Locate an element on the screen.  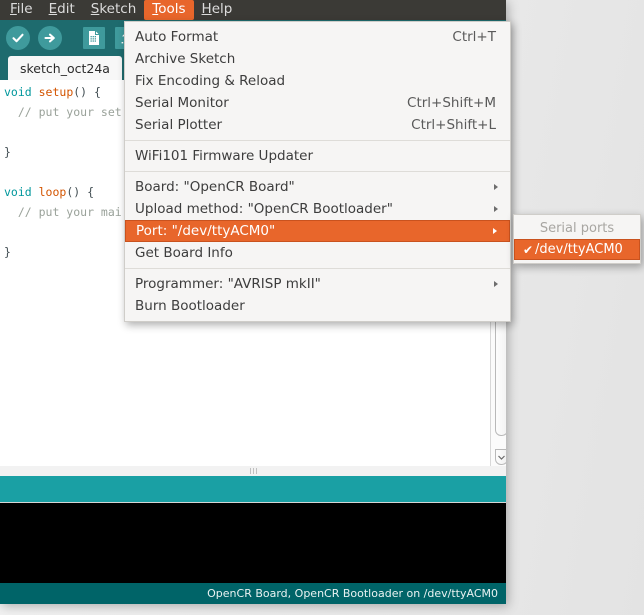
menubar-file-rest: ile is located at coordinates (24, 9).